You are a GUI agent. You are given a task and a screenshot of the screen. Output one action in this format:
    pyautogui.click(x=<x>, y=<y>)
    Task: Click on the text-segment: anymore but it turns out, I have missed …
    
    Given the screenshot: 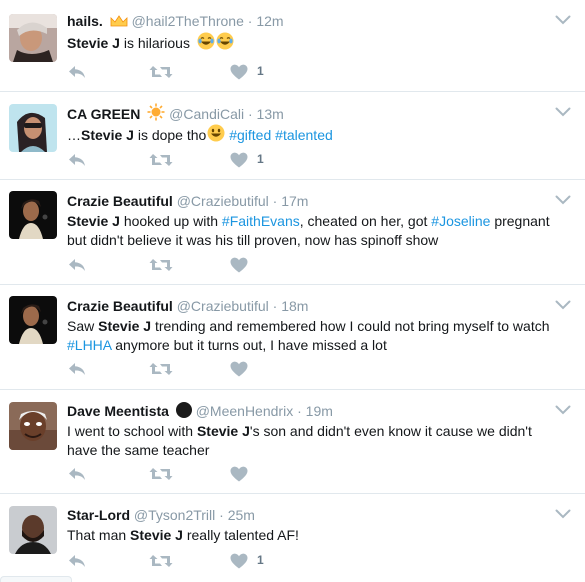 What is the action you would take?
    pyautogui.click(x=249, y=345)
    